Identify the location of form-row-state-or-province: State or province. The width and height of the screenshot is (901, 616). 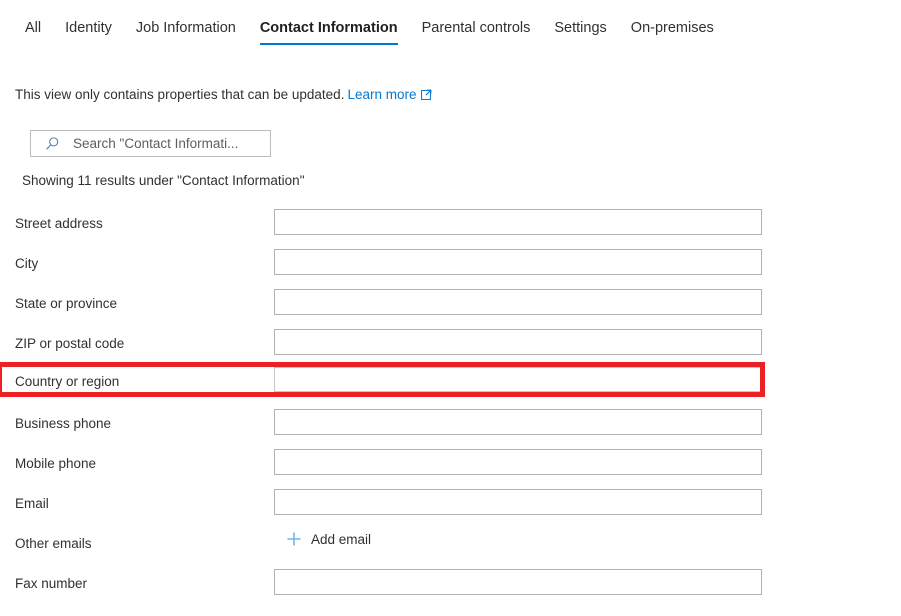
(450, 302).